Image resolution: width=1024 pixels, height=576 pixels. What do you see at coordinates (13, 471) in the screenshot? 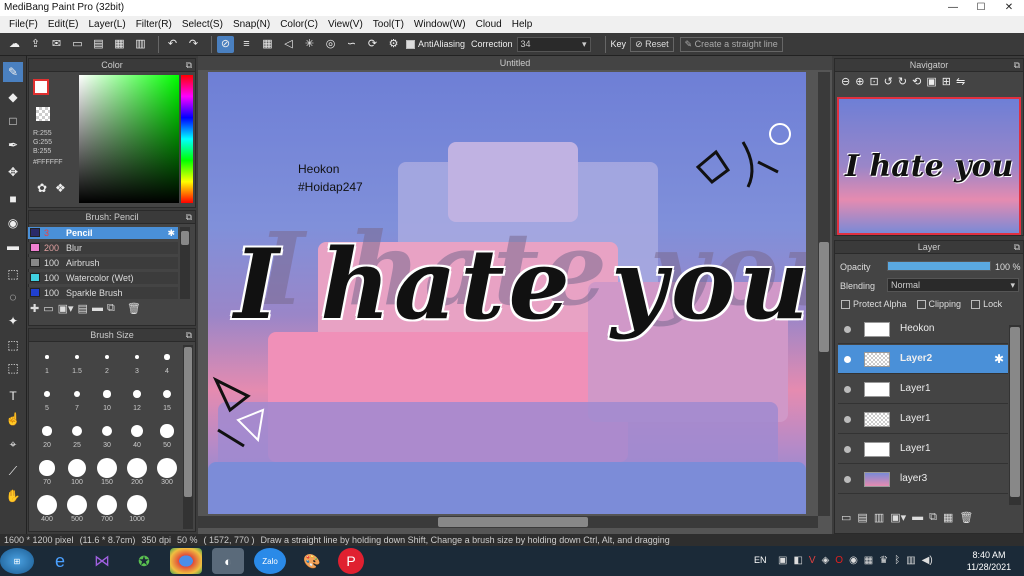
I see `frame-tool-icon: ⟋` at bounding box center [13, 471].